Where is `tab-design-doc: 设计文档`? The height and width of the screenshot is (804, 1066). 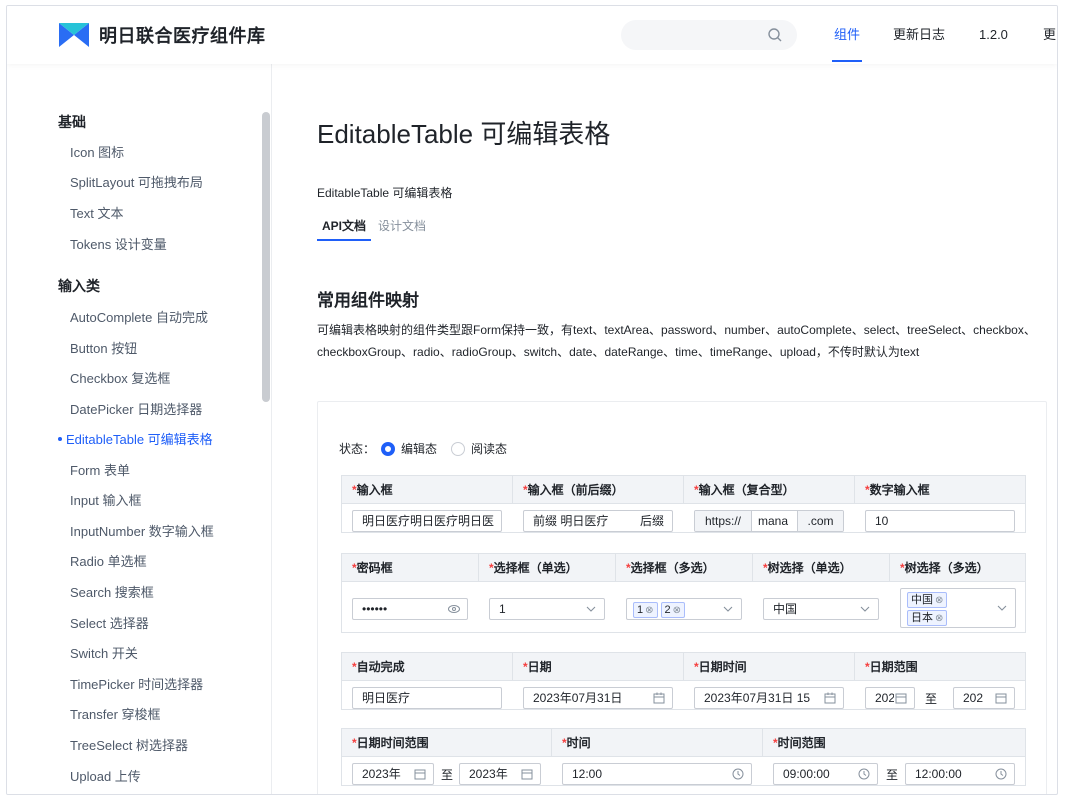
tab-design-doc: 设计文档 is located at coordinates (402, 229).